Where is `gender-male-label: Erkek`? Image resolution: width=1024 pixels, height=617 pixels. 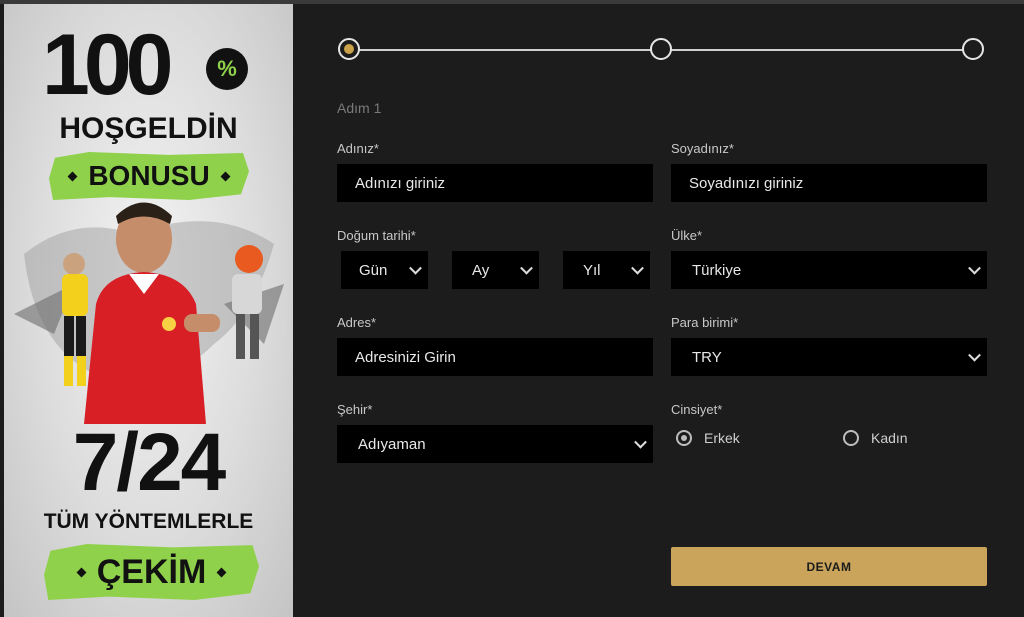
gender-male-label: Erkek is located at coordinates (722, 438).